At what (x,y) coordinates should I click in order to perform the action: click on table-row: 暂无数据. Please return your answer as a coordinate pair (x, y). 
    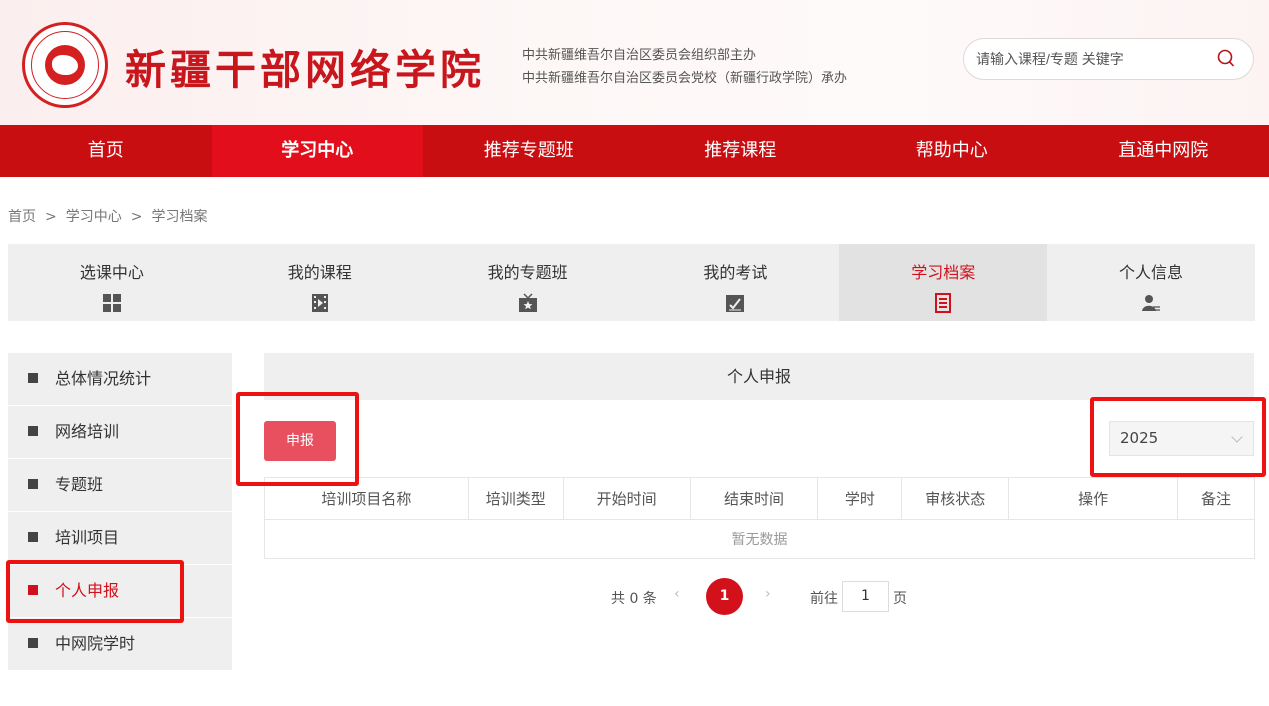
    Looking at the image, I should click on (759, 539).